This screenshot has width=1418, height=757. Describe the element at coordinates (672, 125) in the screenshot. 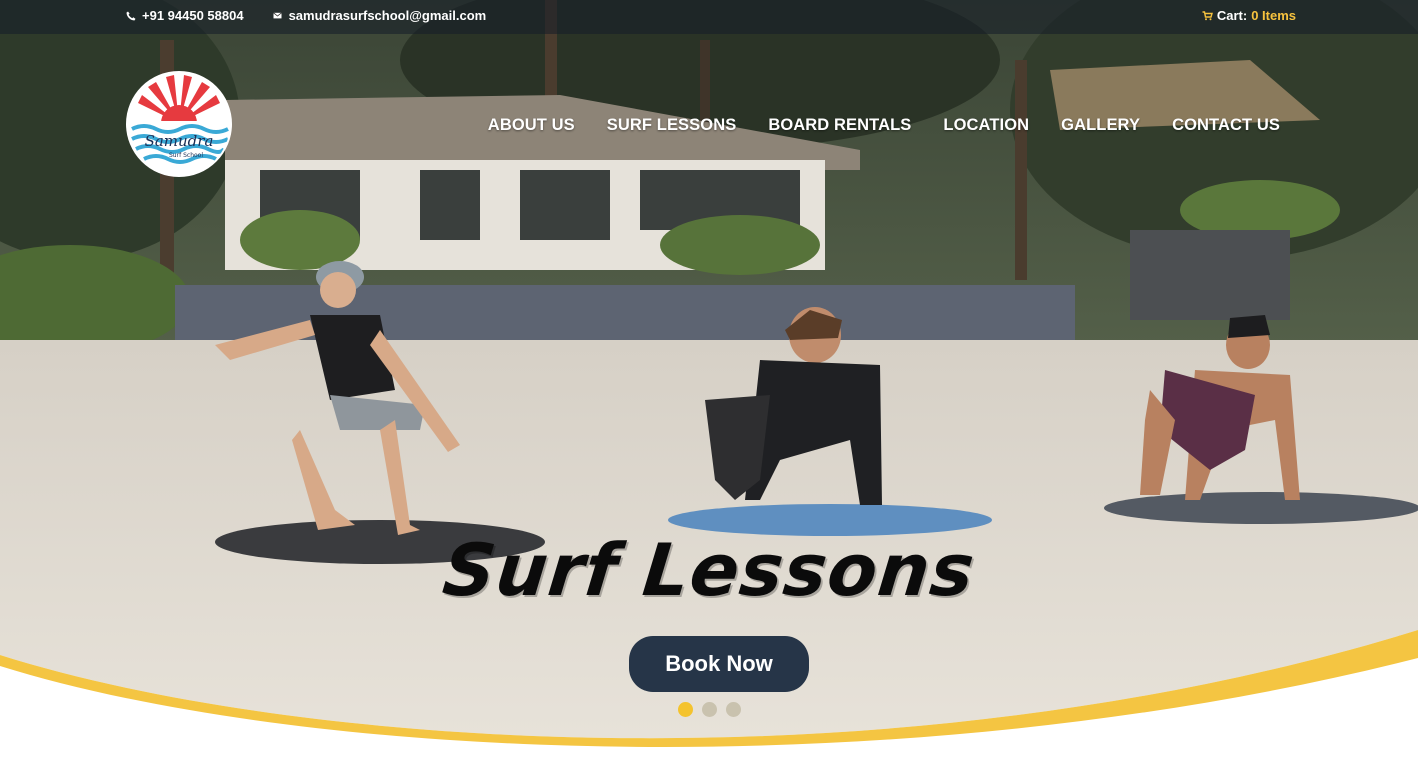

I see `nav-item-surf-lessons: SURF LESSONS` at that location.